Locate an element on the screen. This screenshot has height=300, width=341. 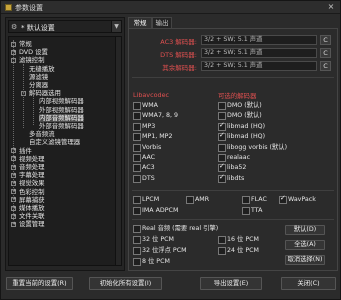
window-title: 参数设置 is located at coordinates (29, 8).